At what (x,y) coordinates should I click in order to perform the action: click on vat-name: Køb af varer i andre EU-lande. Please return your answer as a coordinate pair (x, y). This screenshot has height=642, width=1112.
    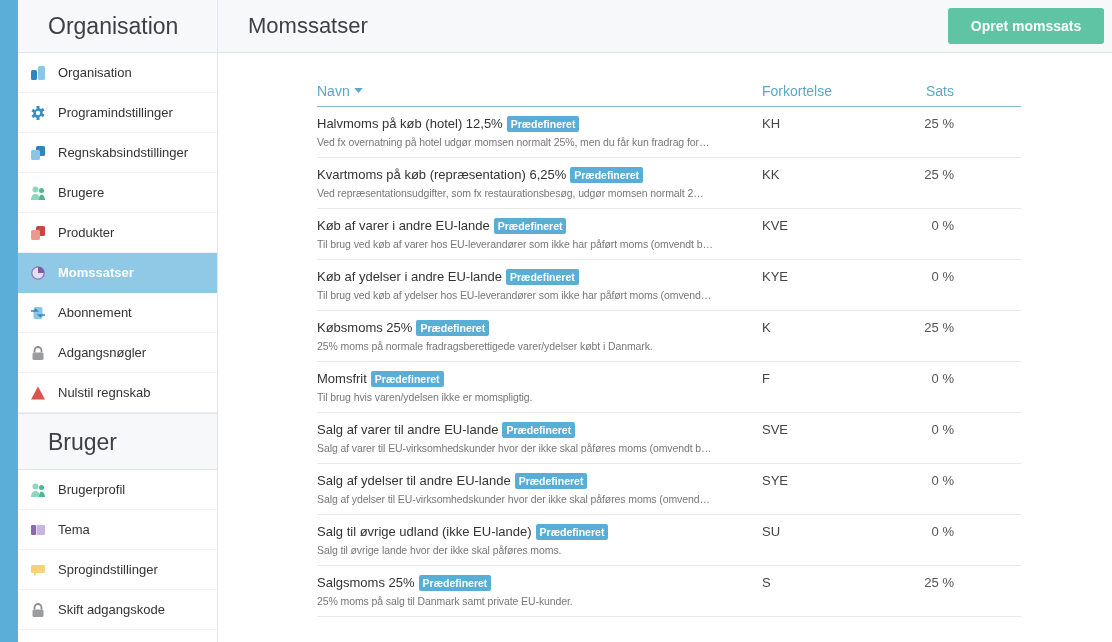
    Looking at the image, I should click on (403, 225).